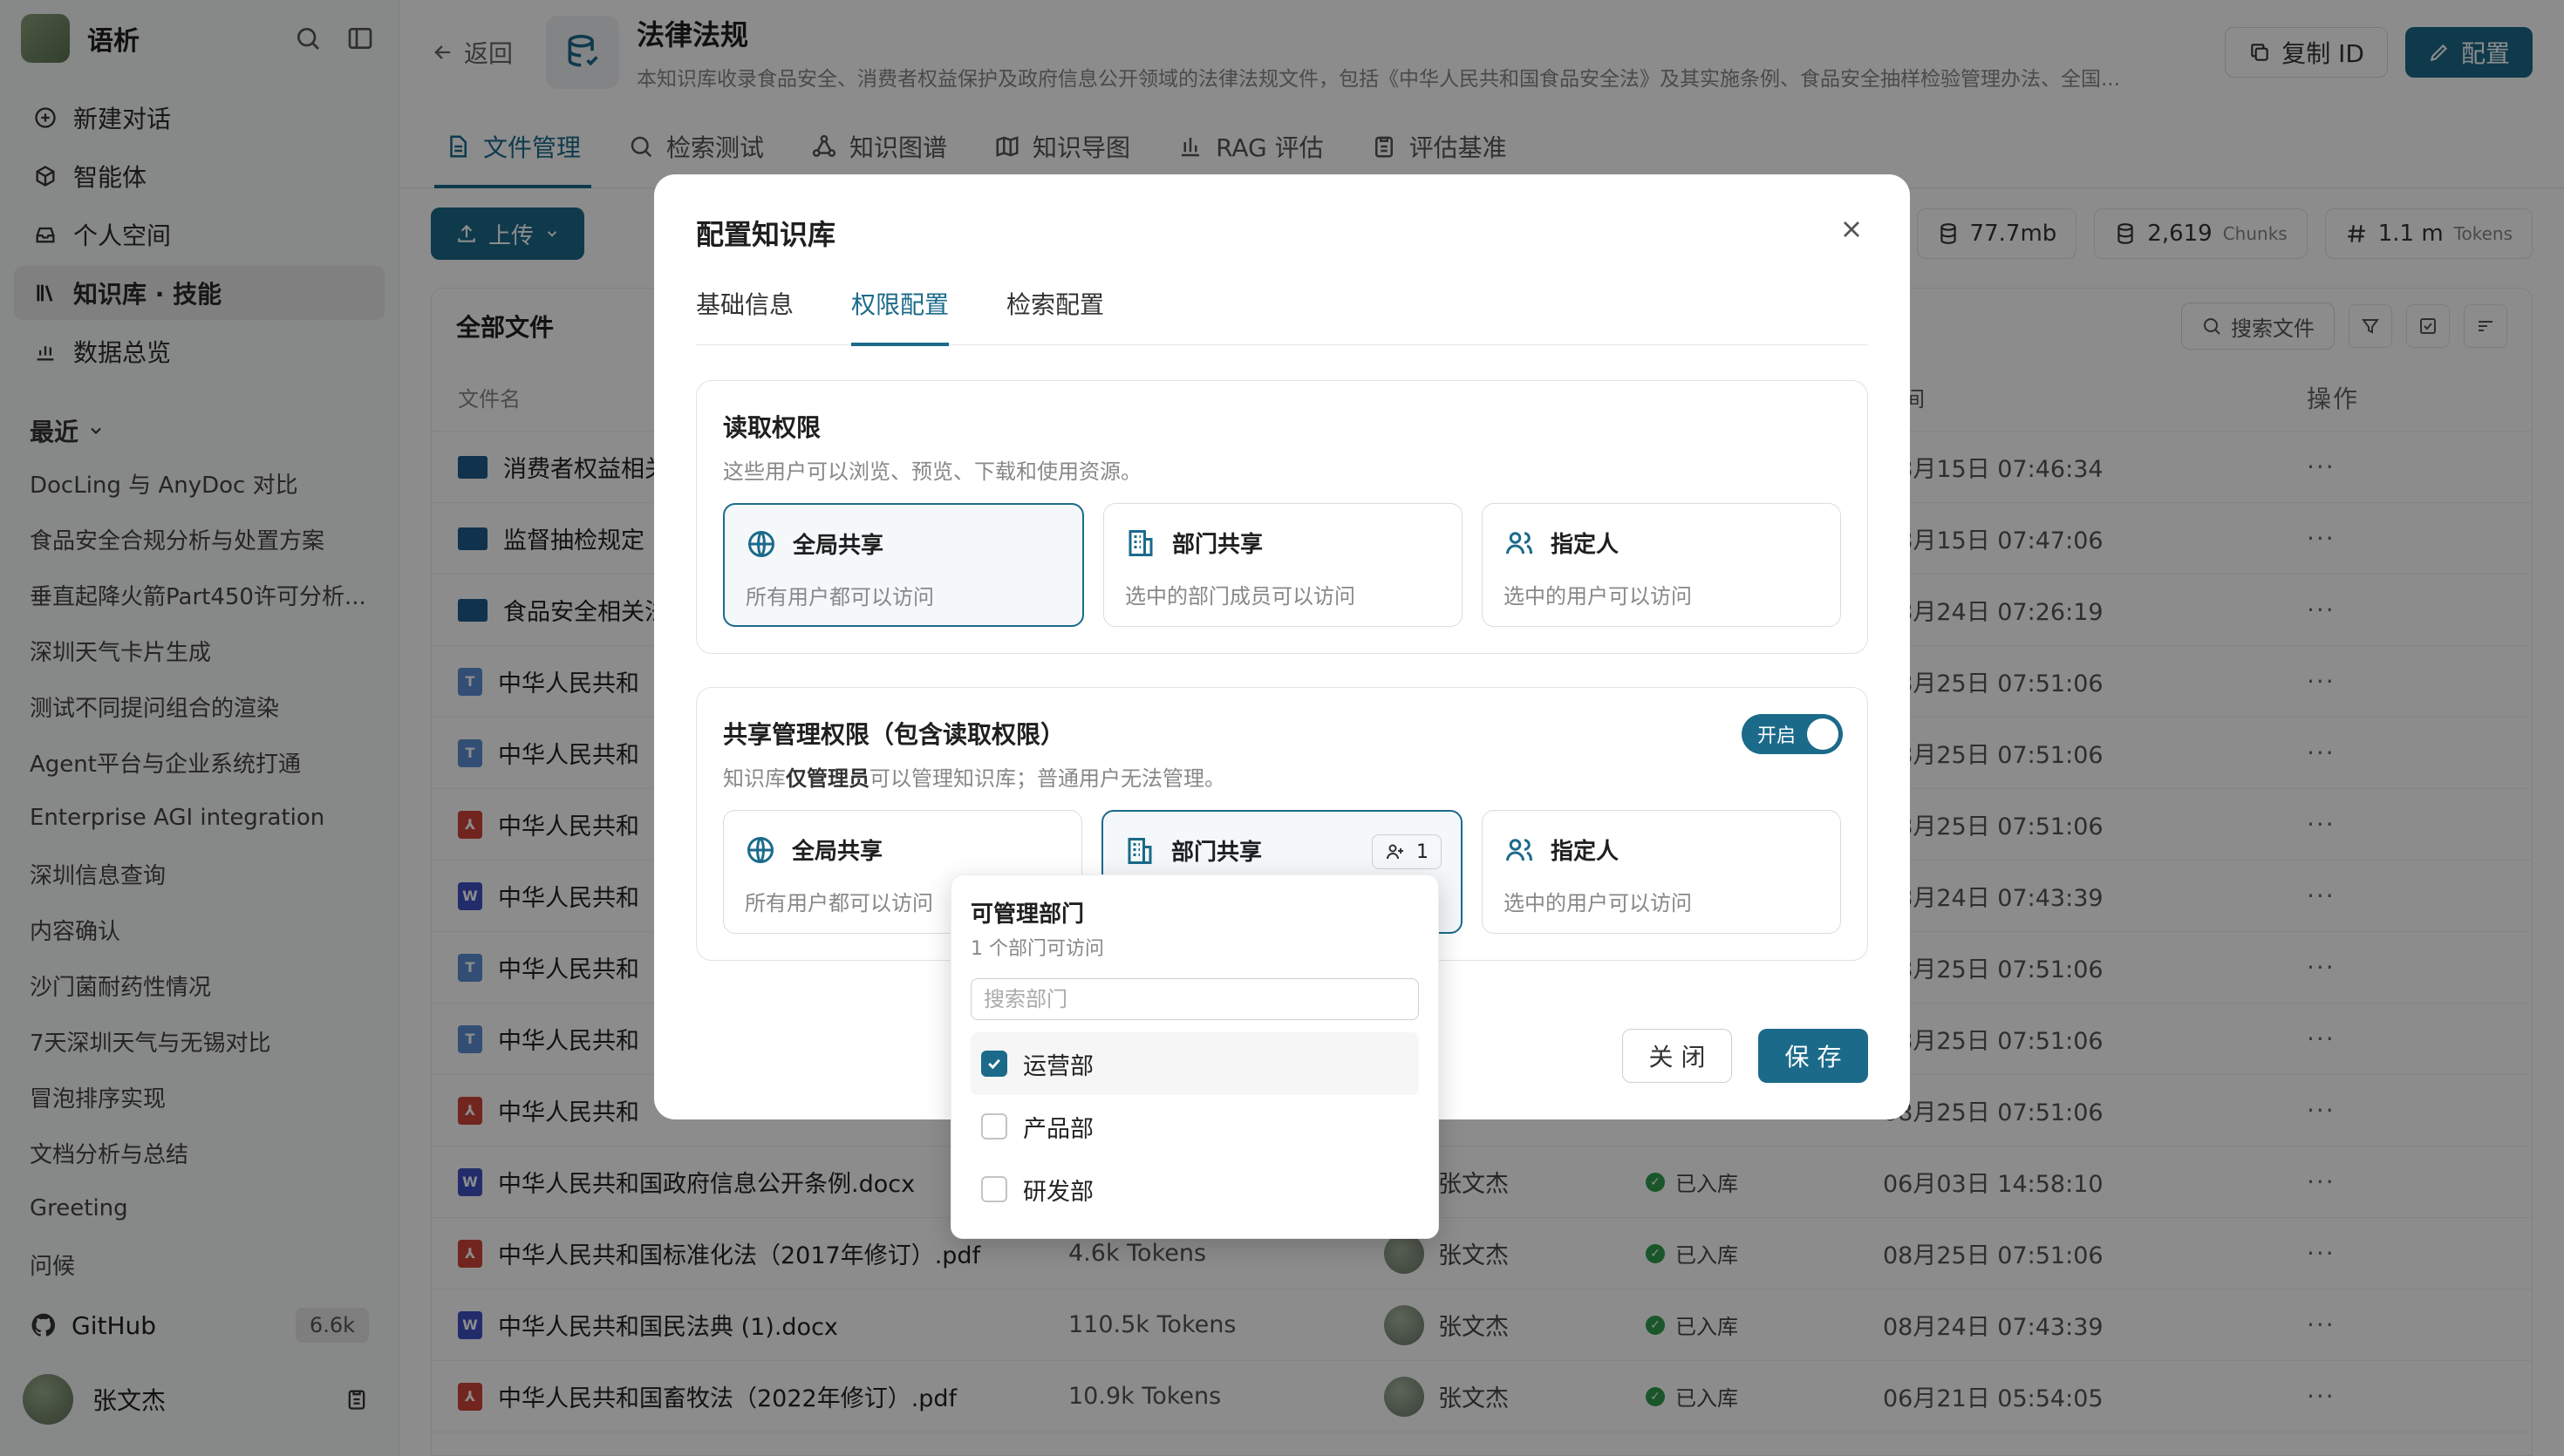  What do you see at coordinates (1037, 949) in the screenshot?
I see `dropdown-subtitle: 1 个部门可访问` at bounding box center [1037, 949].